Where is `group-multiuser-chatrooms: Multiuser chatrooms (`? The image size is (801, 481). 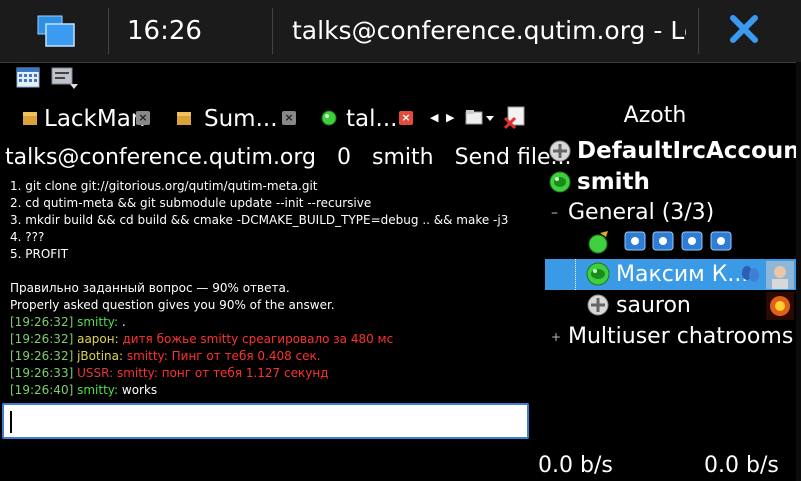
group-multiuser-chatrooms: Multiuser chatrooms ( is located at coordinates (682, 337).